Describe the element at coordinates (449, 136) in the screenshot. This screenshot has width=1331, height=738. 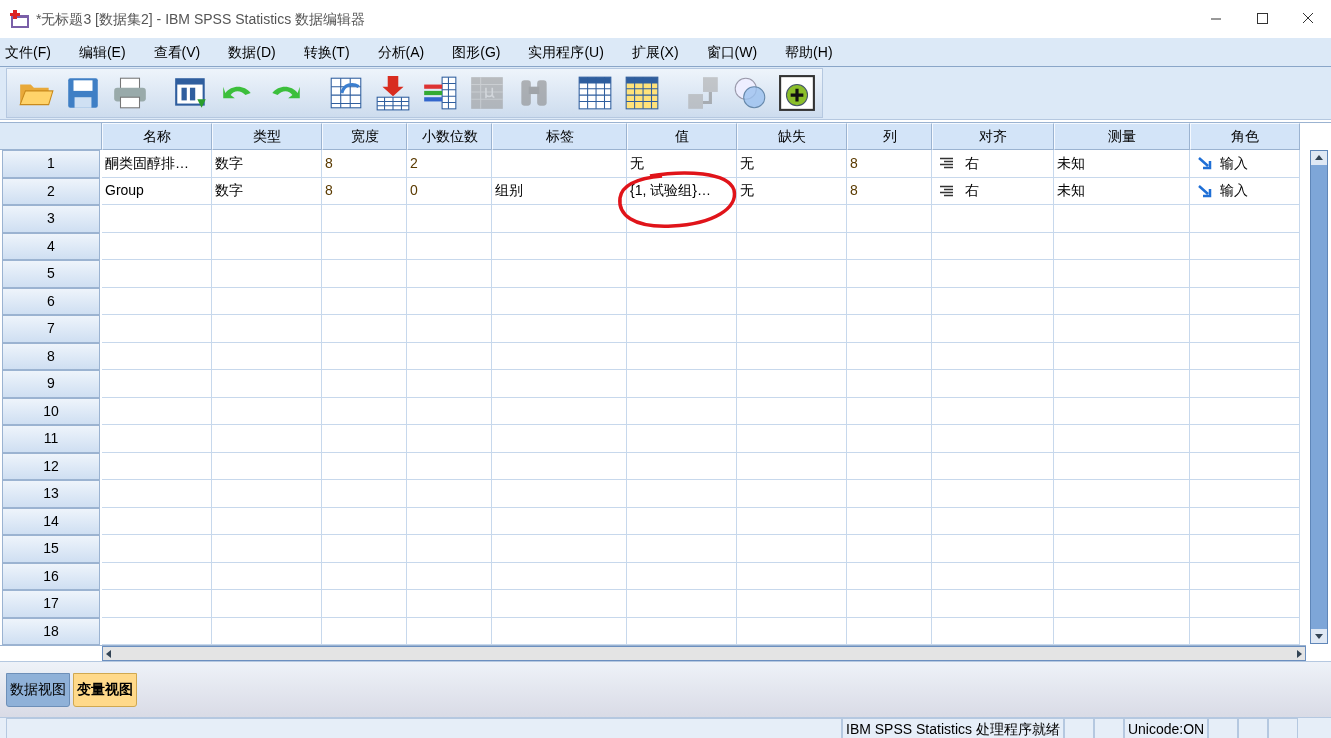
I see `column-header: 小数位数` at that location.